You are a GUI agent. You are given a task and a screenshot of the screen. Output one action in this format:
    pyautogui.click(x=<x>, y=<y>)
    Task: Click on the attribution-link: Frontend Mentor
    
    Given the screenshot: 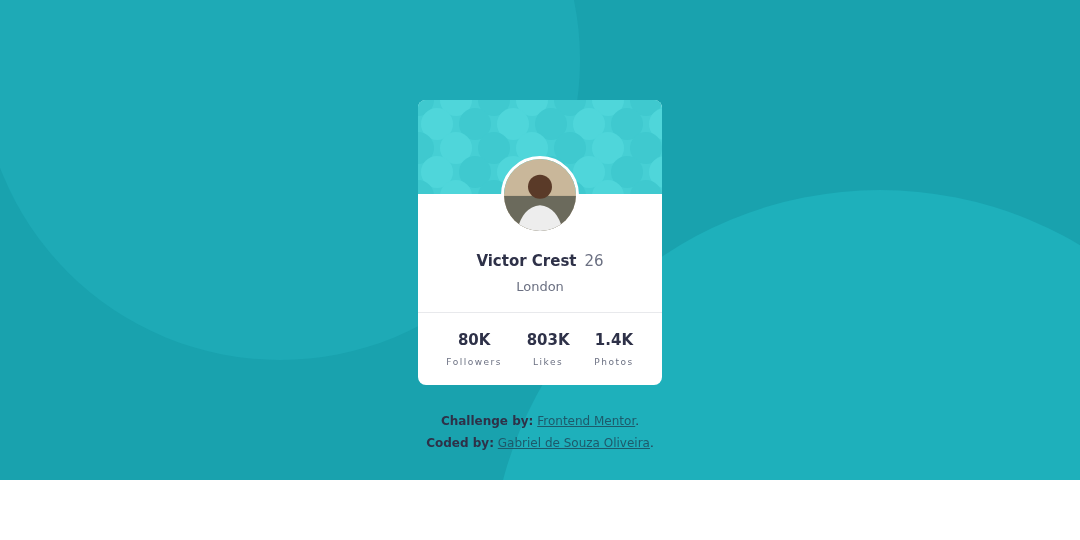 What is the action you would take?
    pyautogui.click(x=586, y=421)
    